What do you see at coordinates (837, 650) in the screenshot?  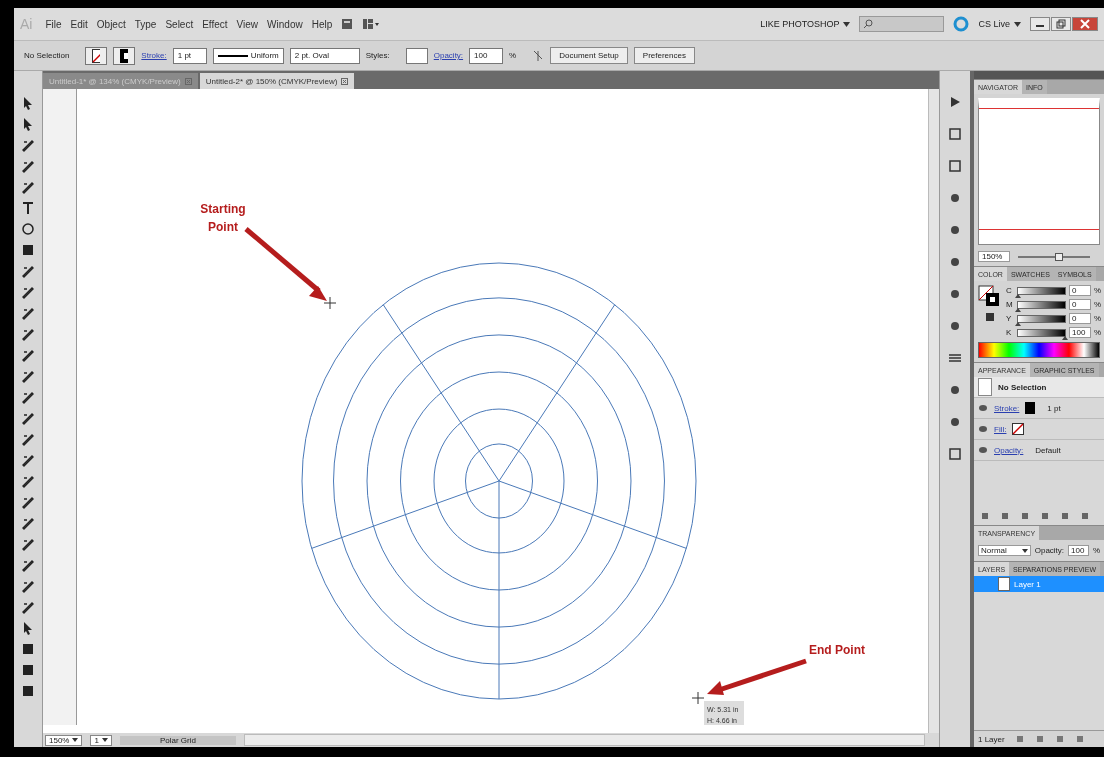 I see `end-point-label: End Point` at bounding box center [837, 650].